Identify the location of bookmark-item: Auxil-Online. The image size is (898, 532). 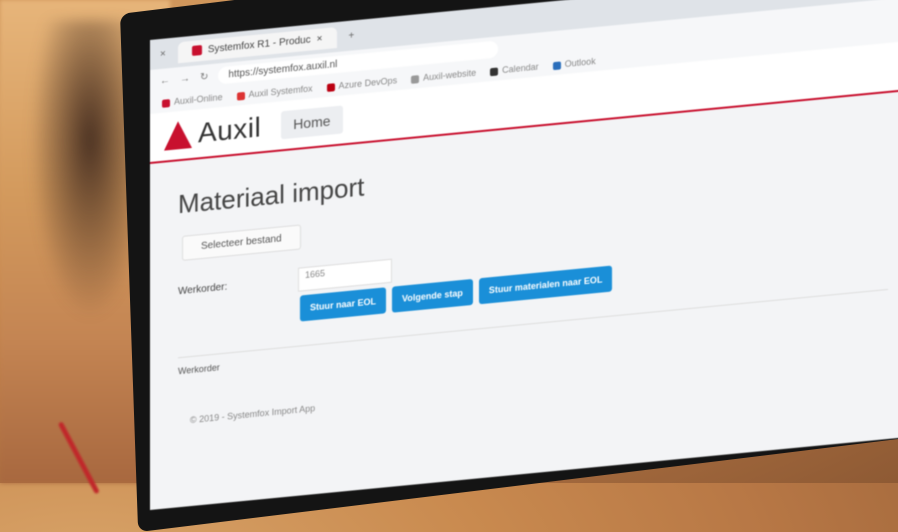
(192, 100).